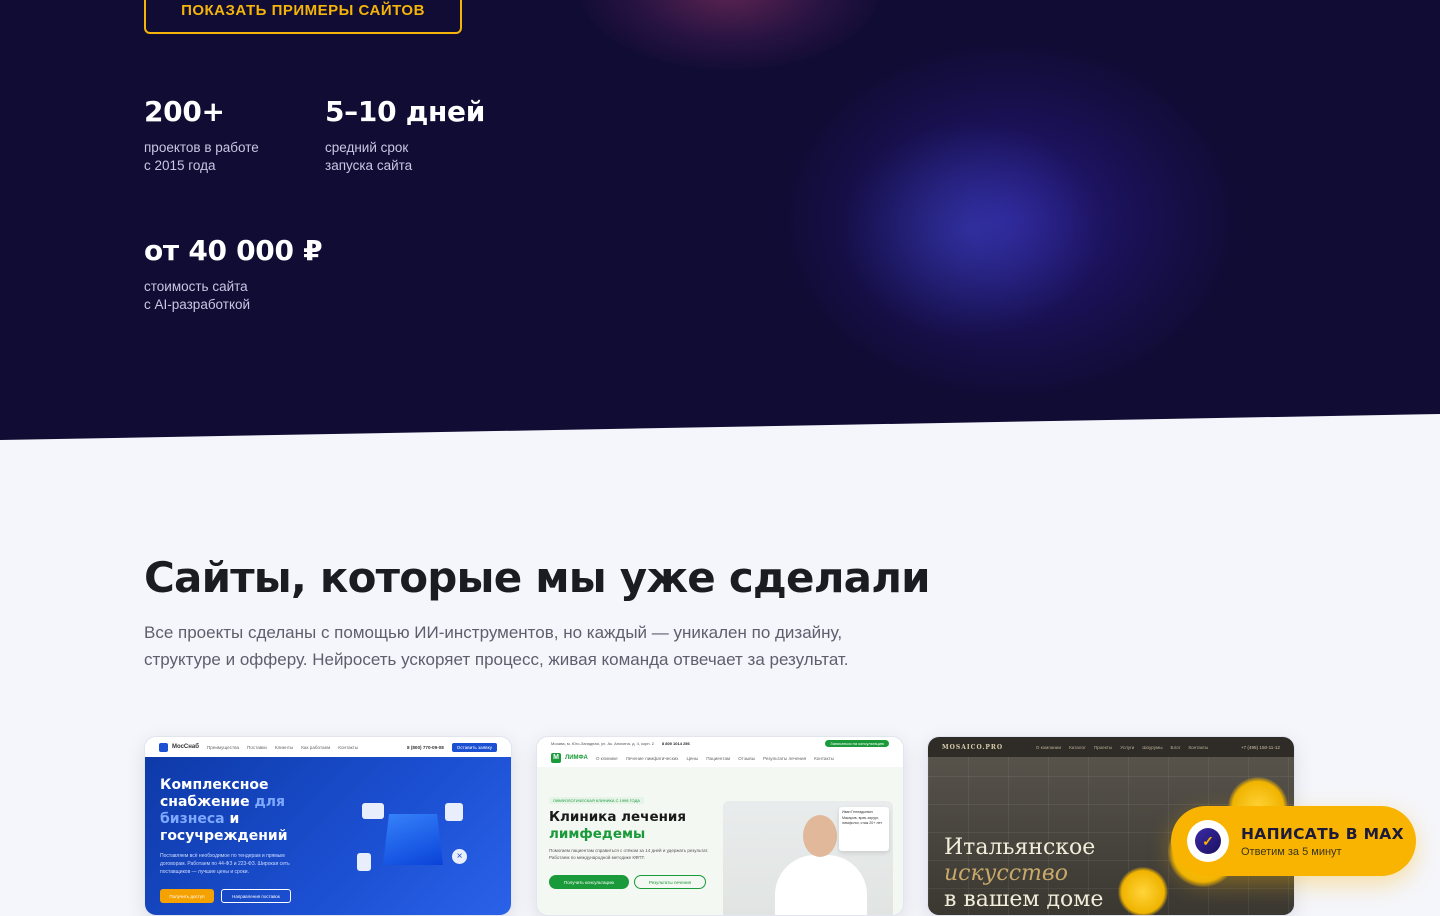  Describe the element at coordinates (364, 862) in the screenshot. I see `file-icon` at that location.